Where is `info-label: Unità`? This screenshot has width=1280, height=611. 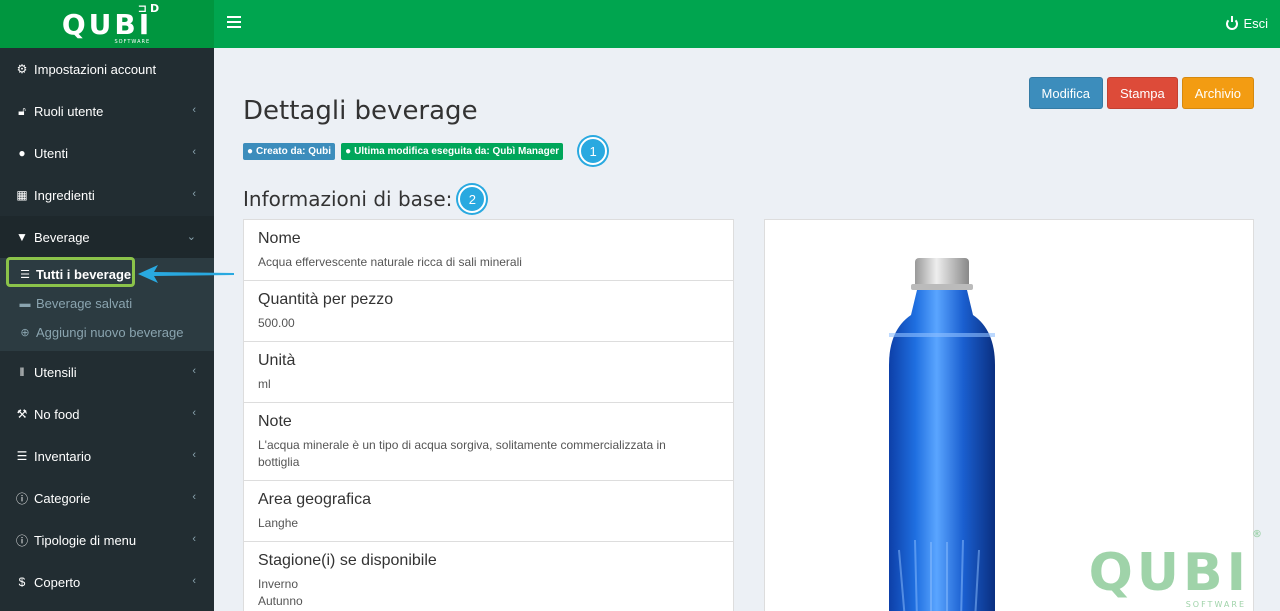
info-label: Unità is located at coordinates (277, 360).